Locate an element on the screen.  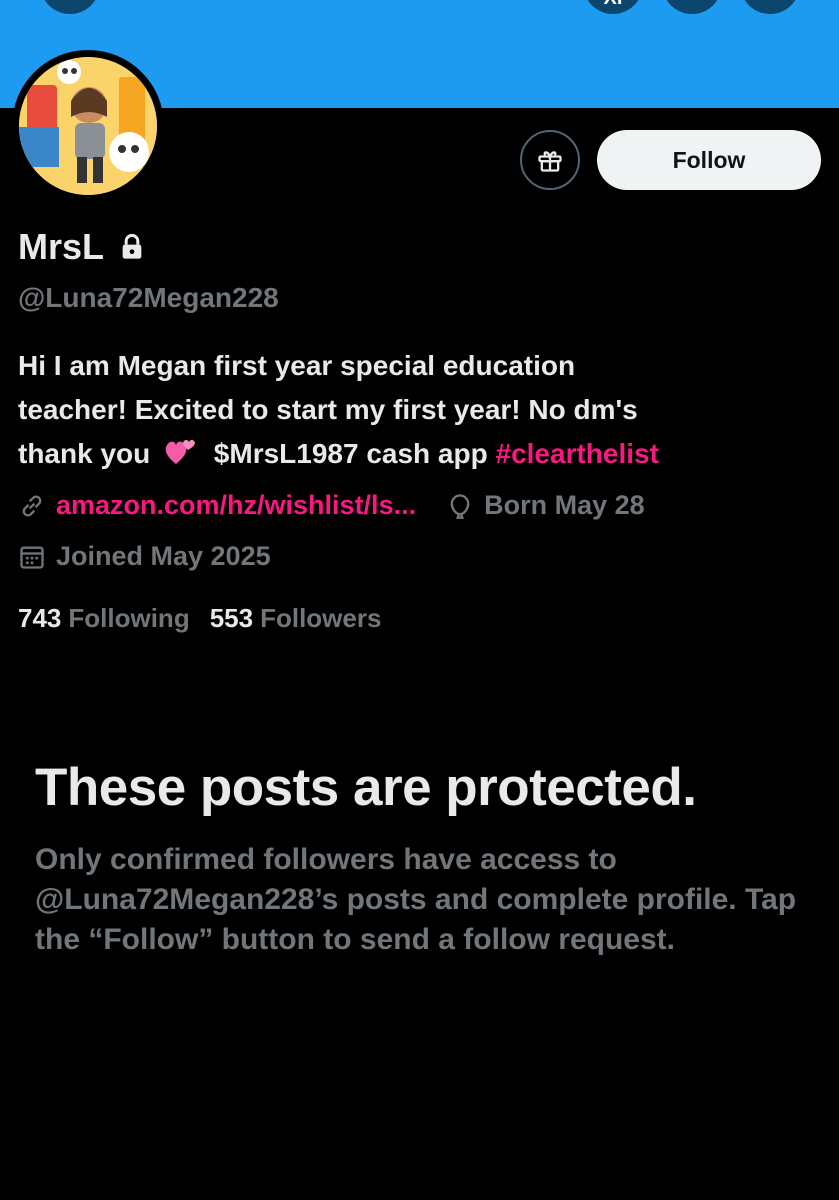
sparkling-heart-emoji is located at coordinates (180, 451).